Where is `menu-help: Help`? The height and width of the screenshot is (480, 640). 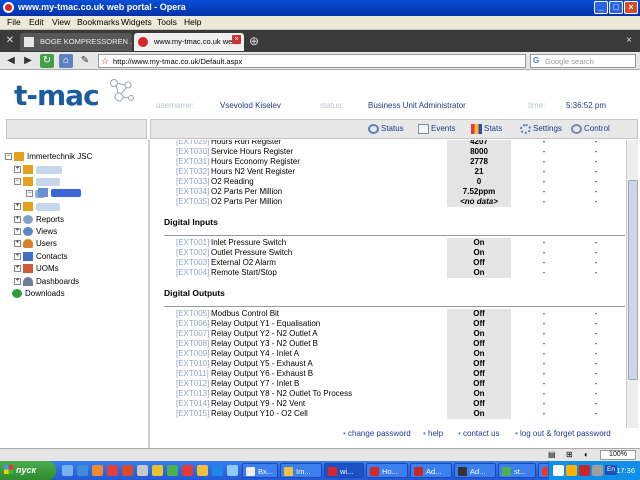
menu-help: Help is located at coordinates (192, 22).